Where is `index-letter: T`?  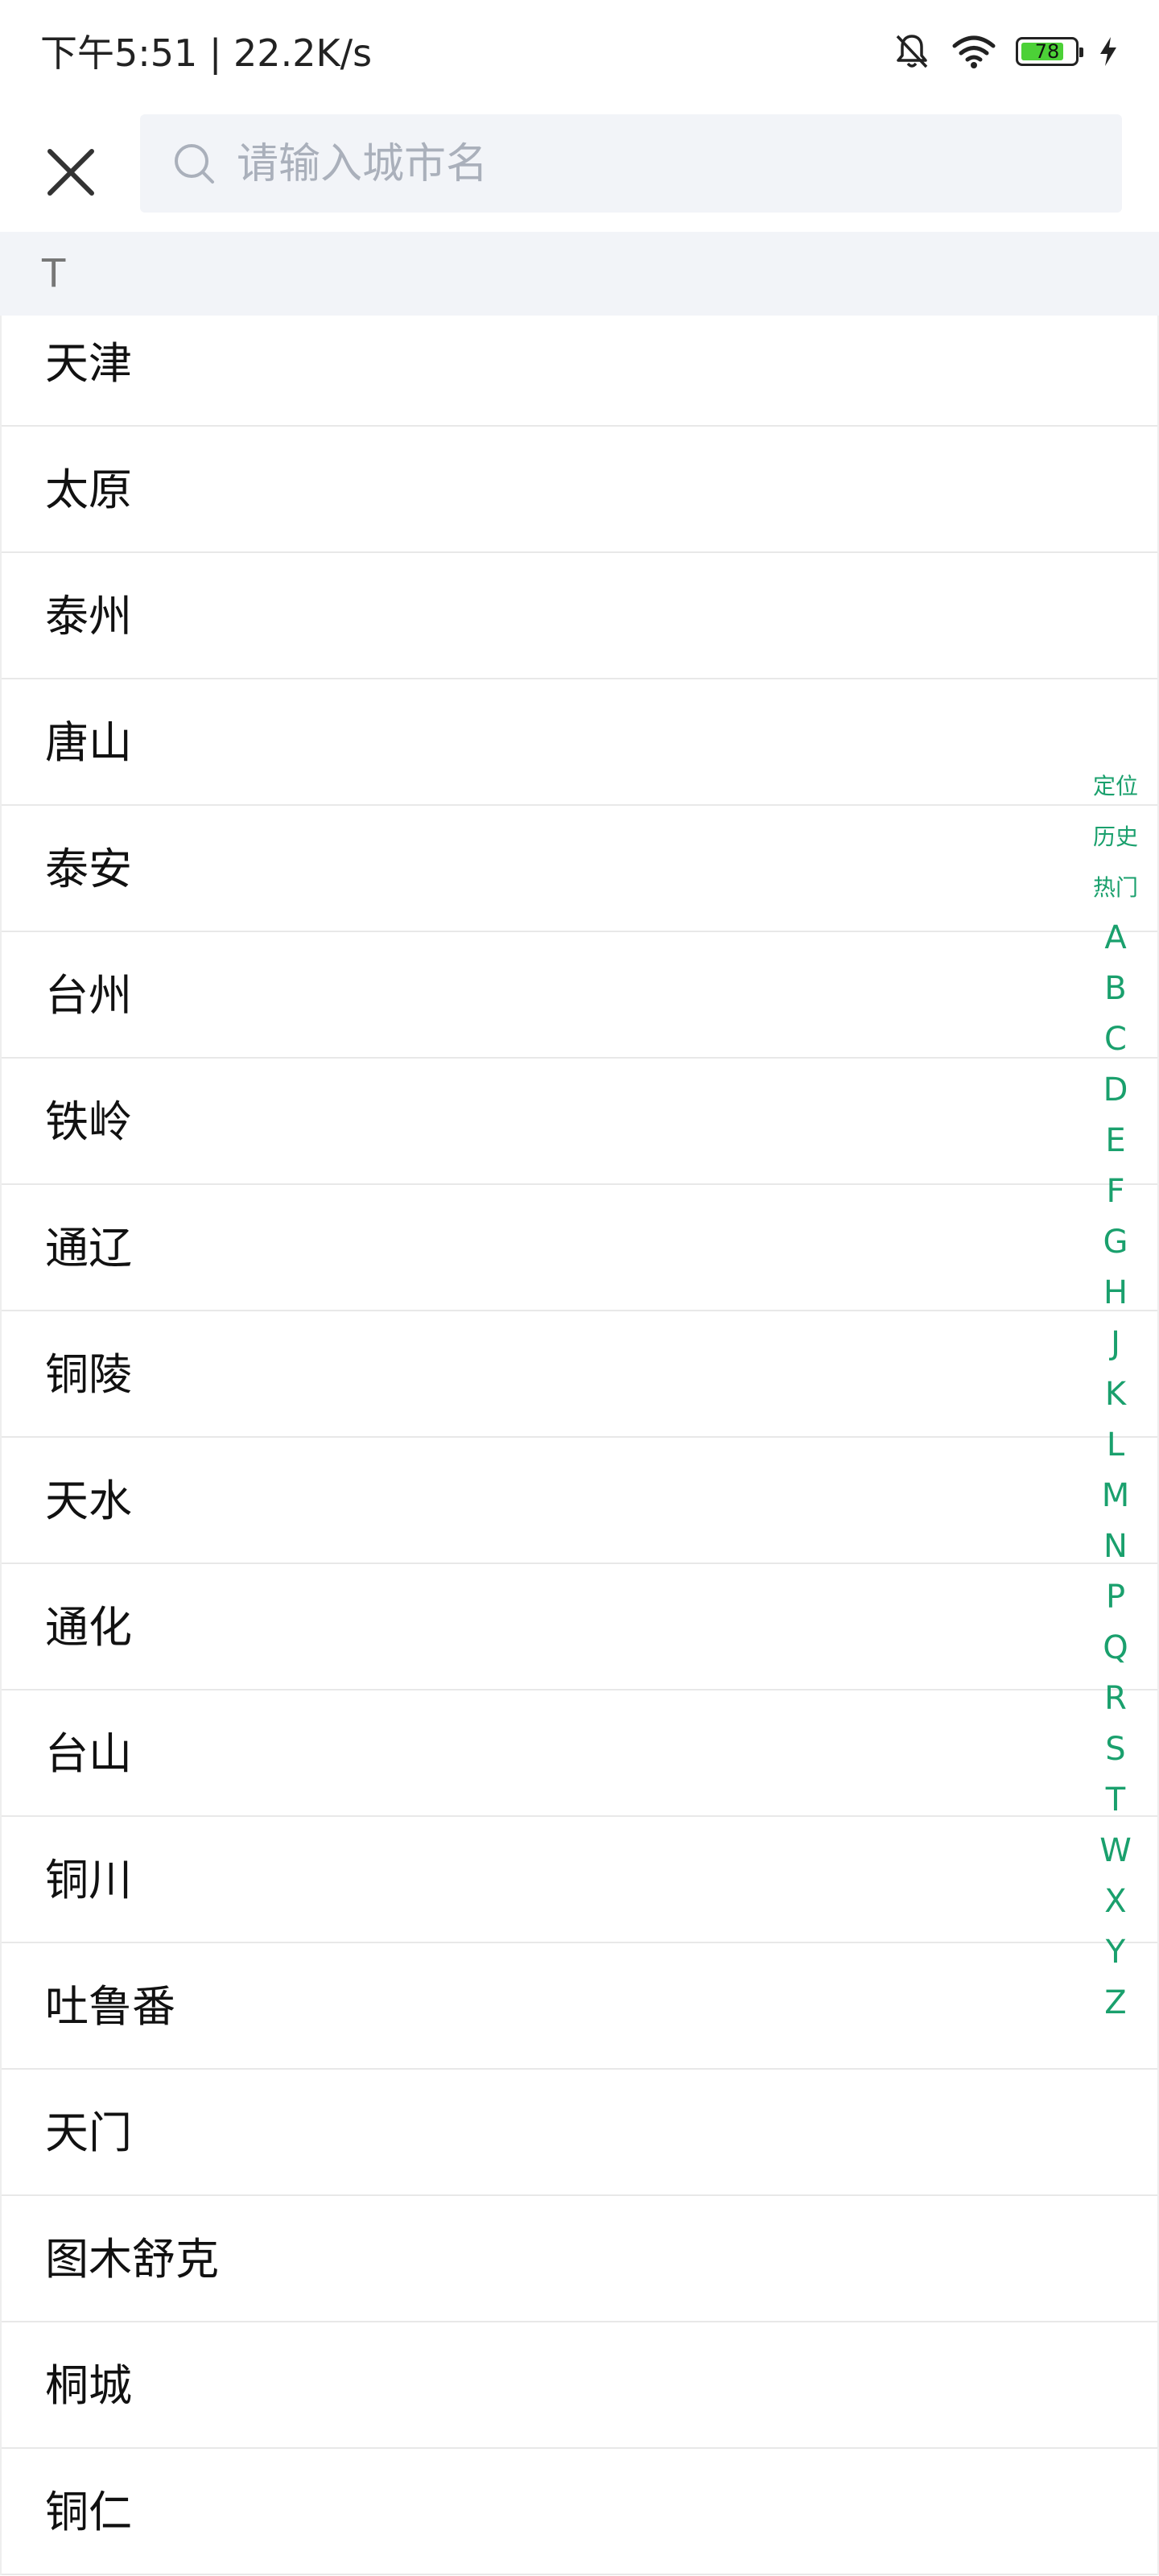
index-letter: T is located at coordinates (1115, 1800).